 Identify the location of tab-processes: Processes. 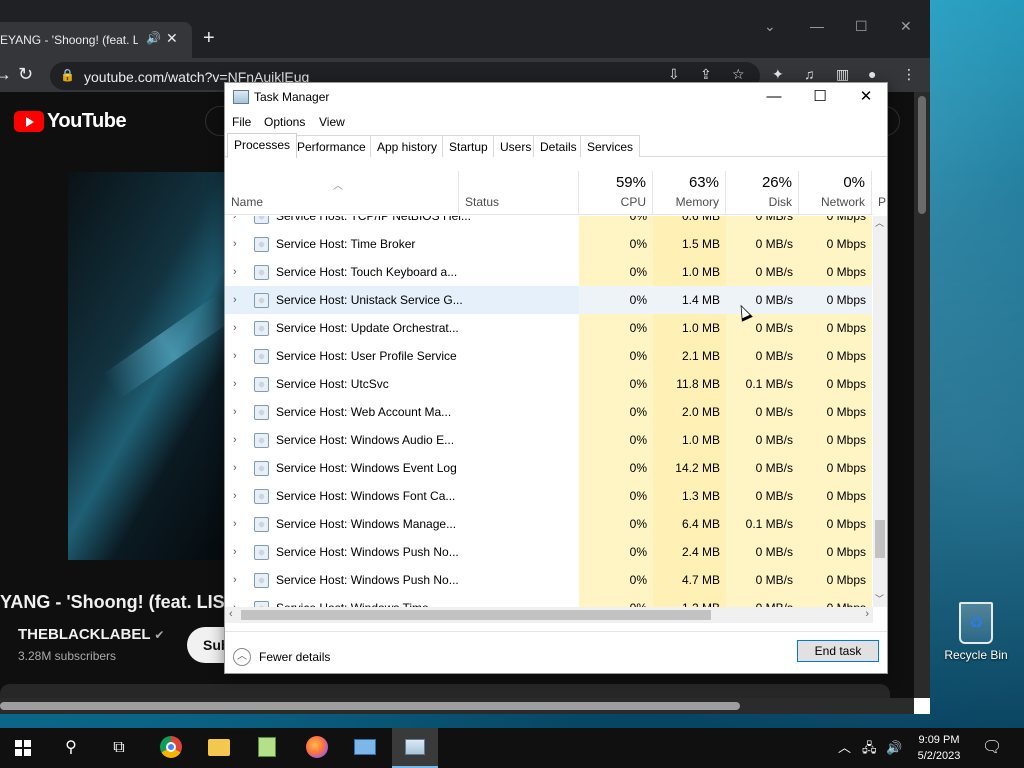
(262, 145).